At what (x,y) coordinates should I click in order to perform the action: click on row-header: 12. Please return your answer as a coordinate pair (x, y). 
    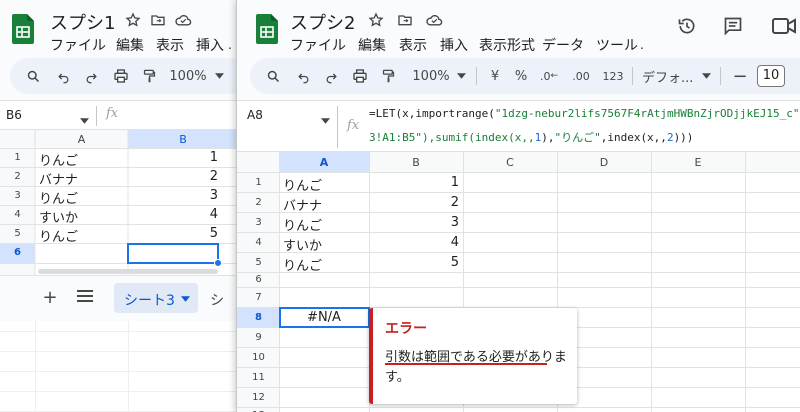
    Looking at the image, I should click on (258, 397).